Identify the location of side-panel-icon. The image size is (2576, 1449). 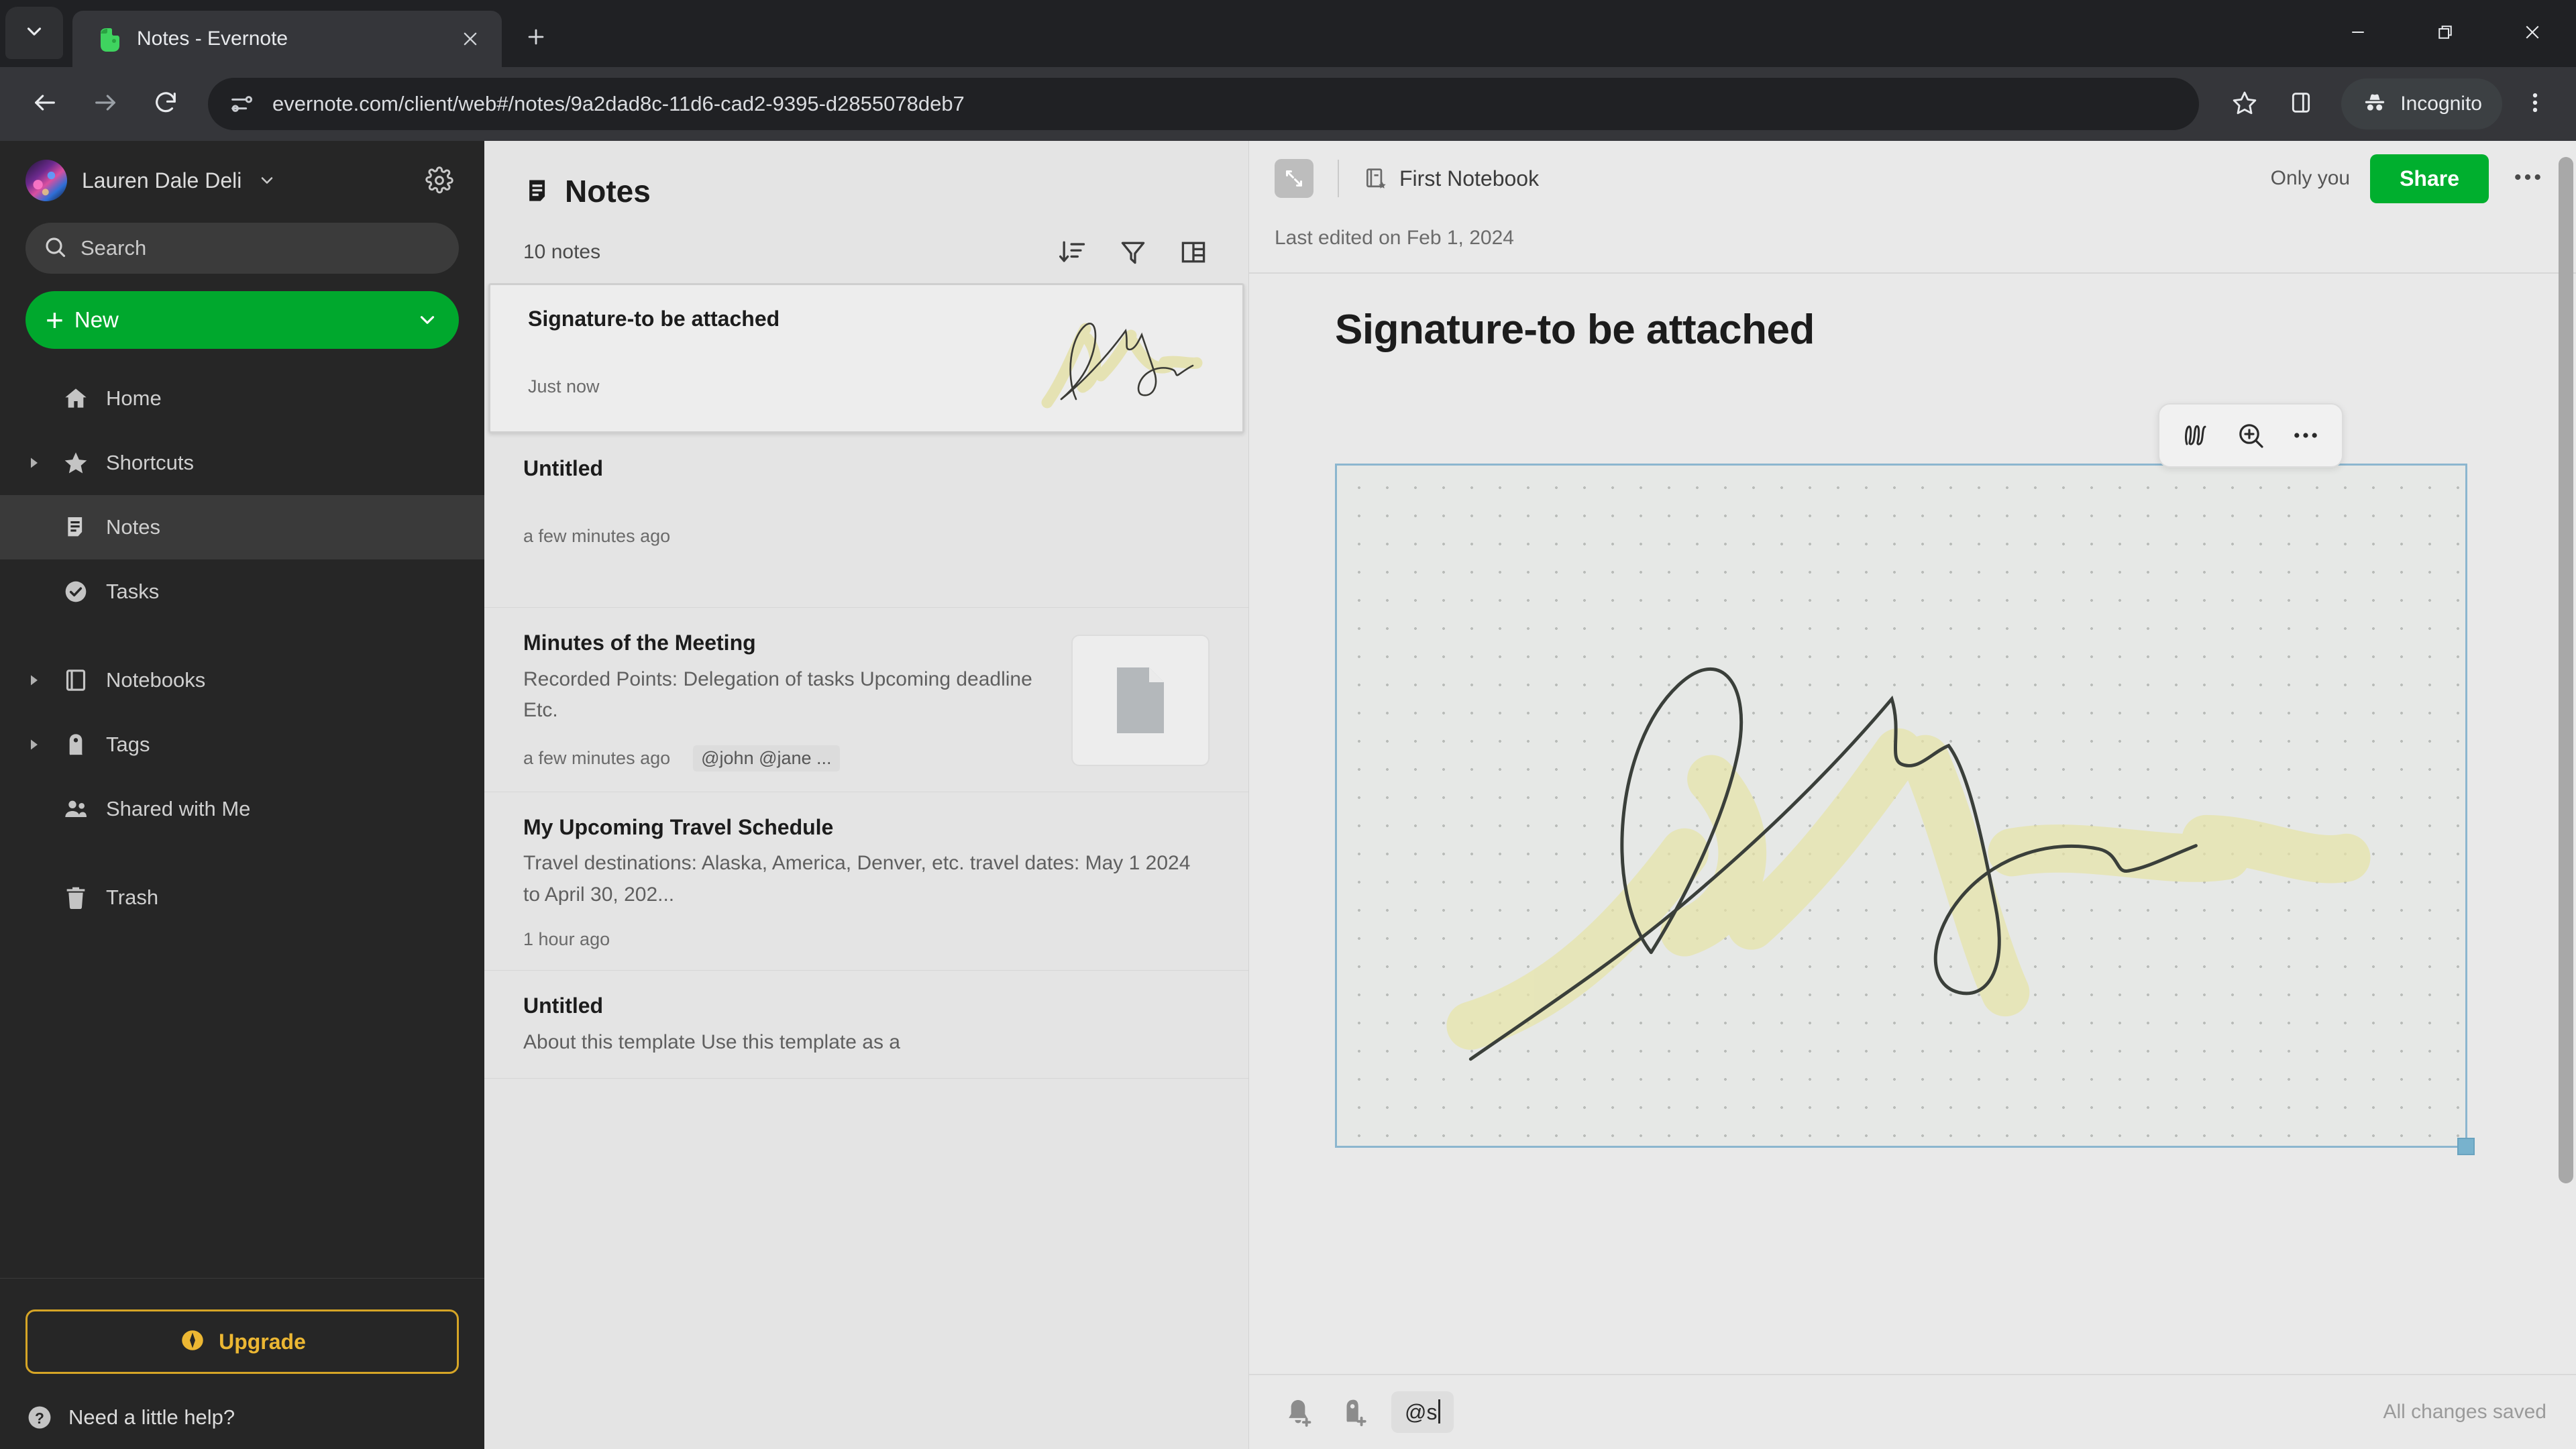
(2301, 104).